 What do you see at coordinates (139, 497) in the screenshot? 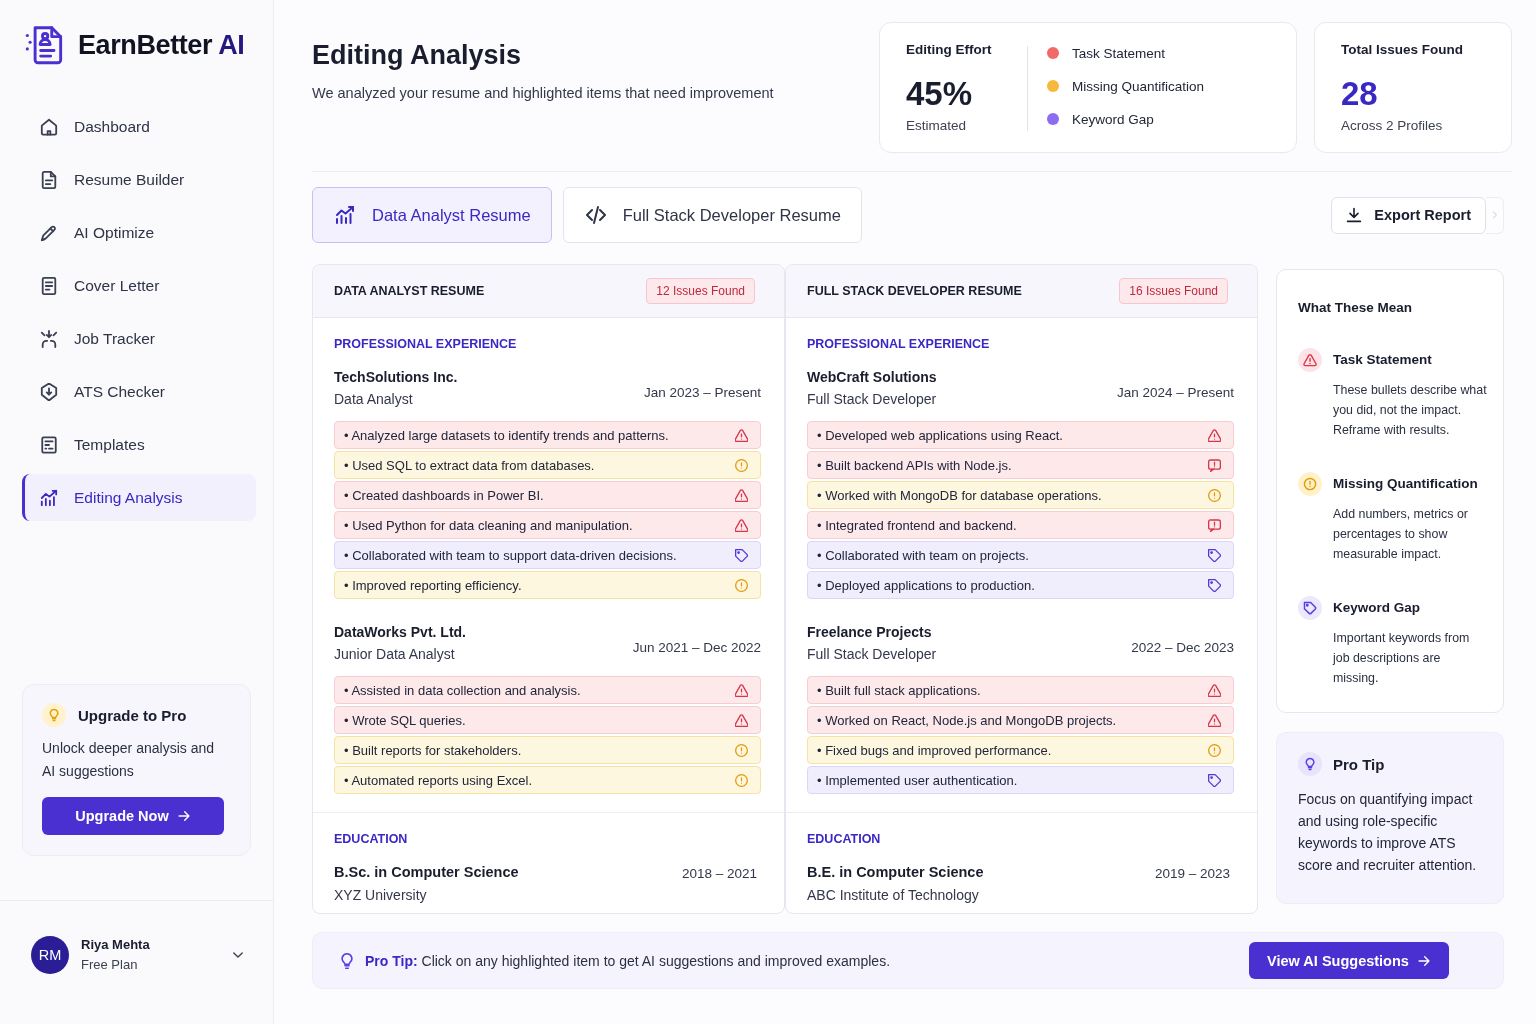
I see `nav-item: Editing Analysis` at bounding box center [139, 497].